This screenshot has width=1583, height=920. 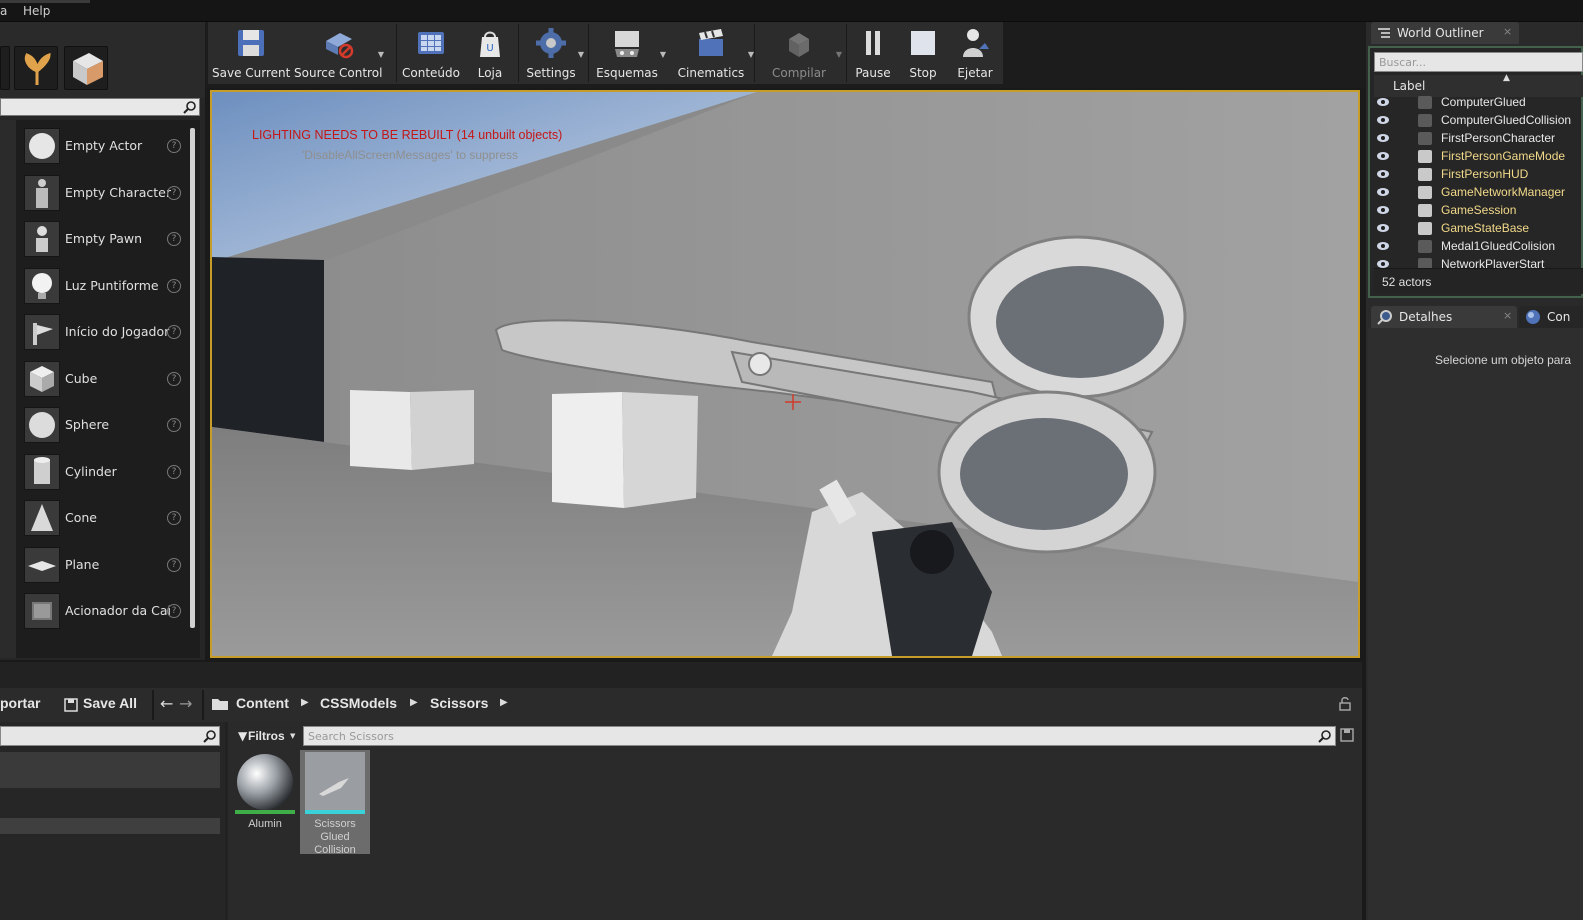 What do you see at coordinates (873, 53) in the screenshot?
I see `pause-button: Pause` at bounding box center [873, 53].